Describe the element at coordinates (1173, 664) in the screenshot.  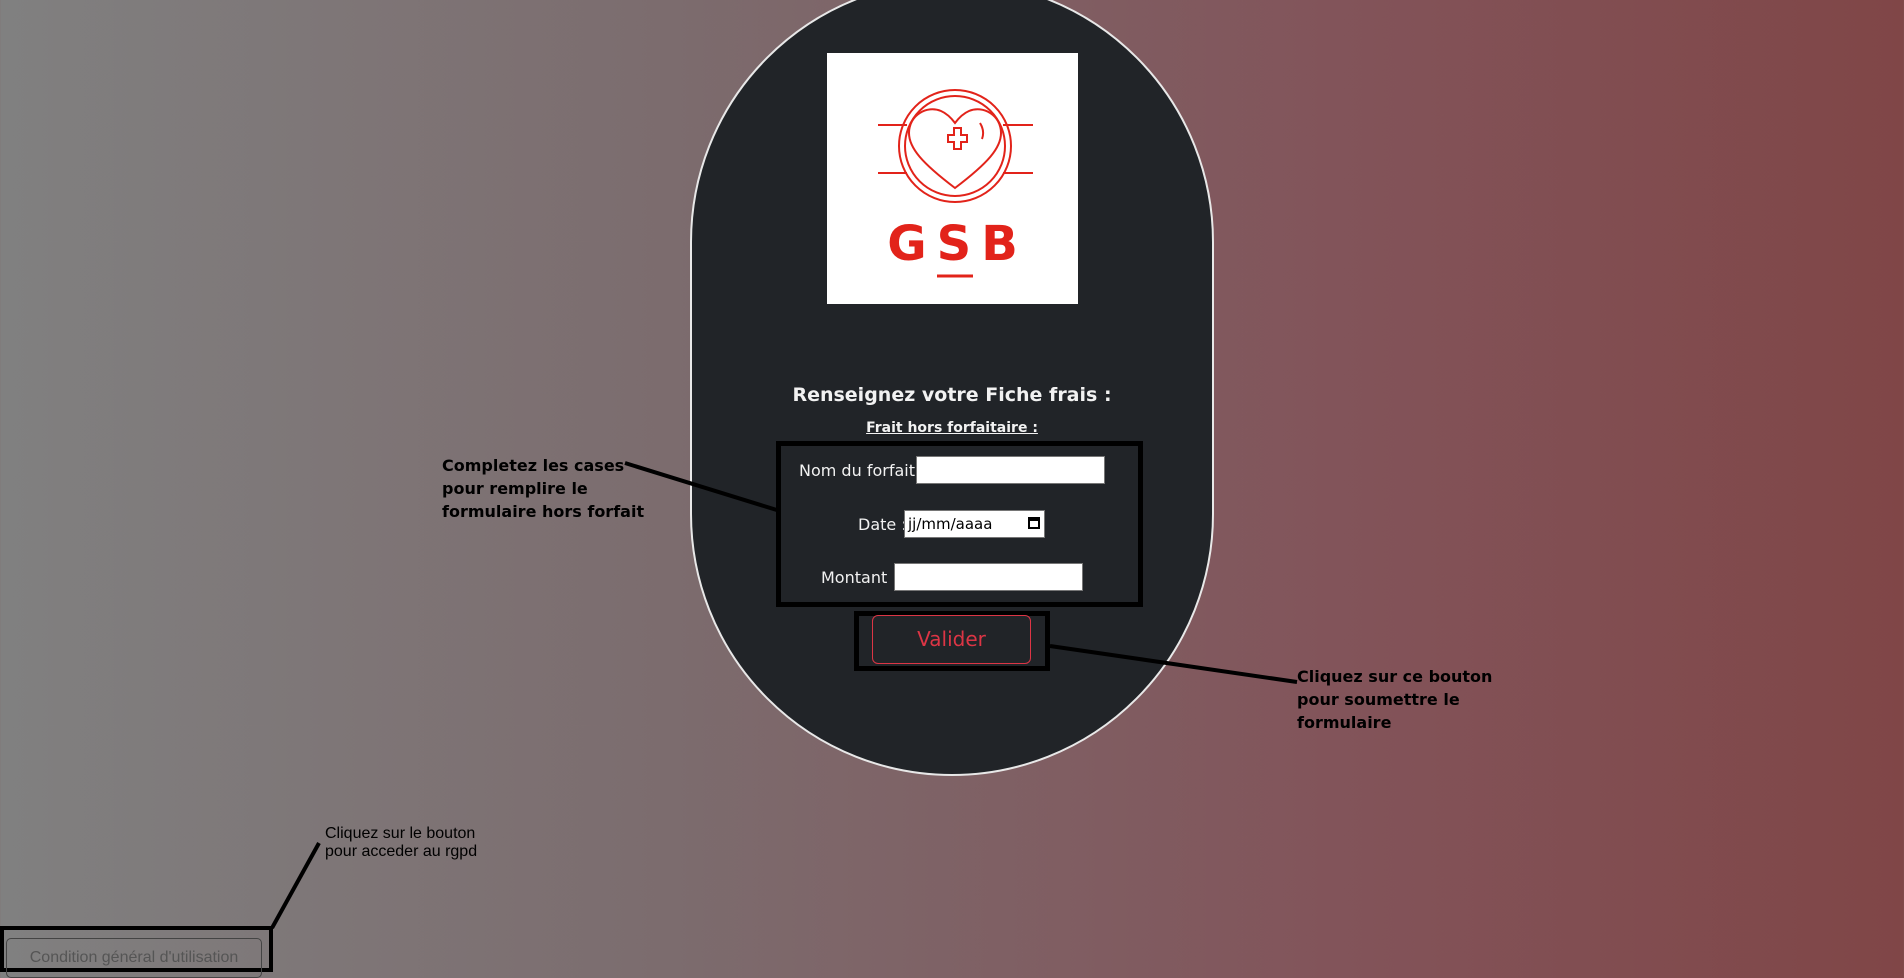
I see `arrow-line-submit` at that location.